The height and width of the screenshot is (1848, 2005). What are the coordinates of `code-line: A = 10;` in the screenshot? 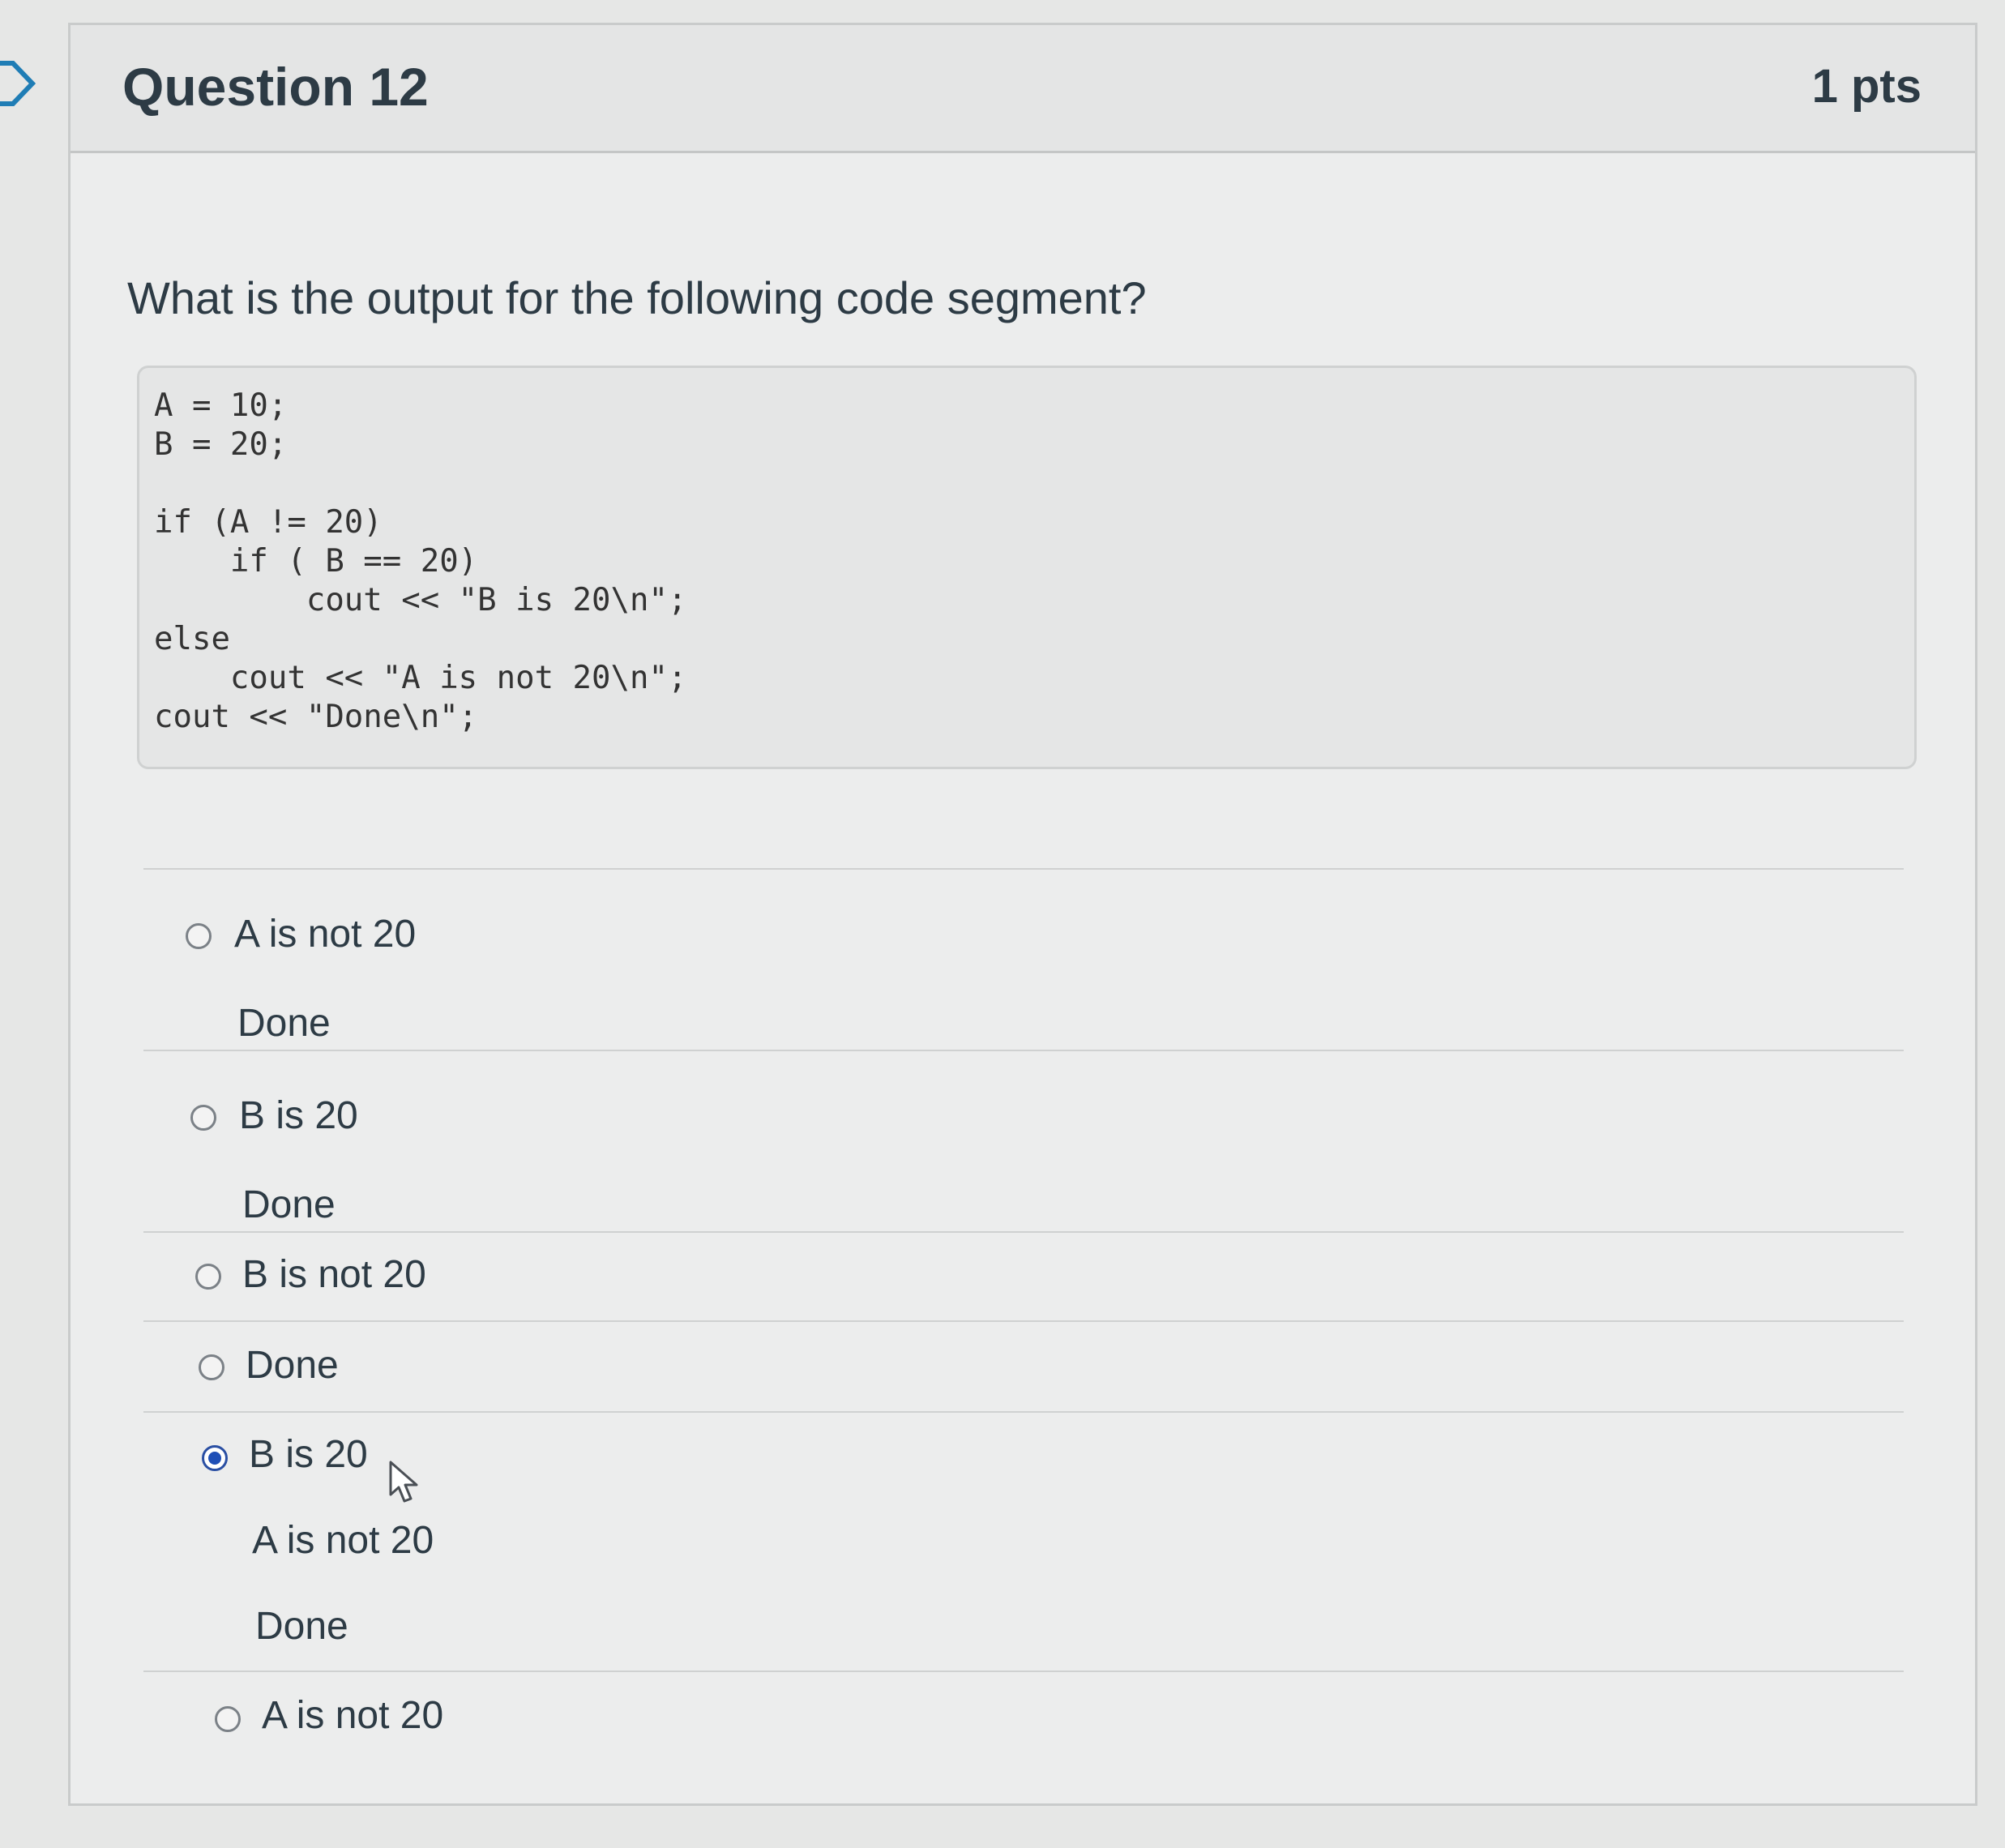 It's located at (221, 405).